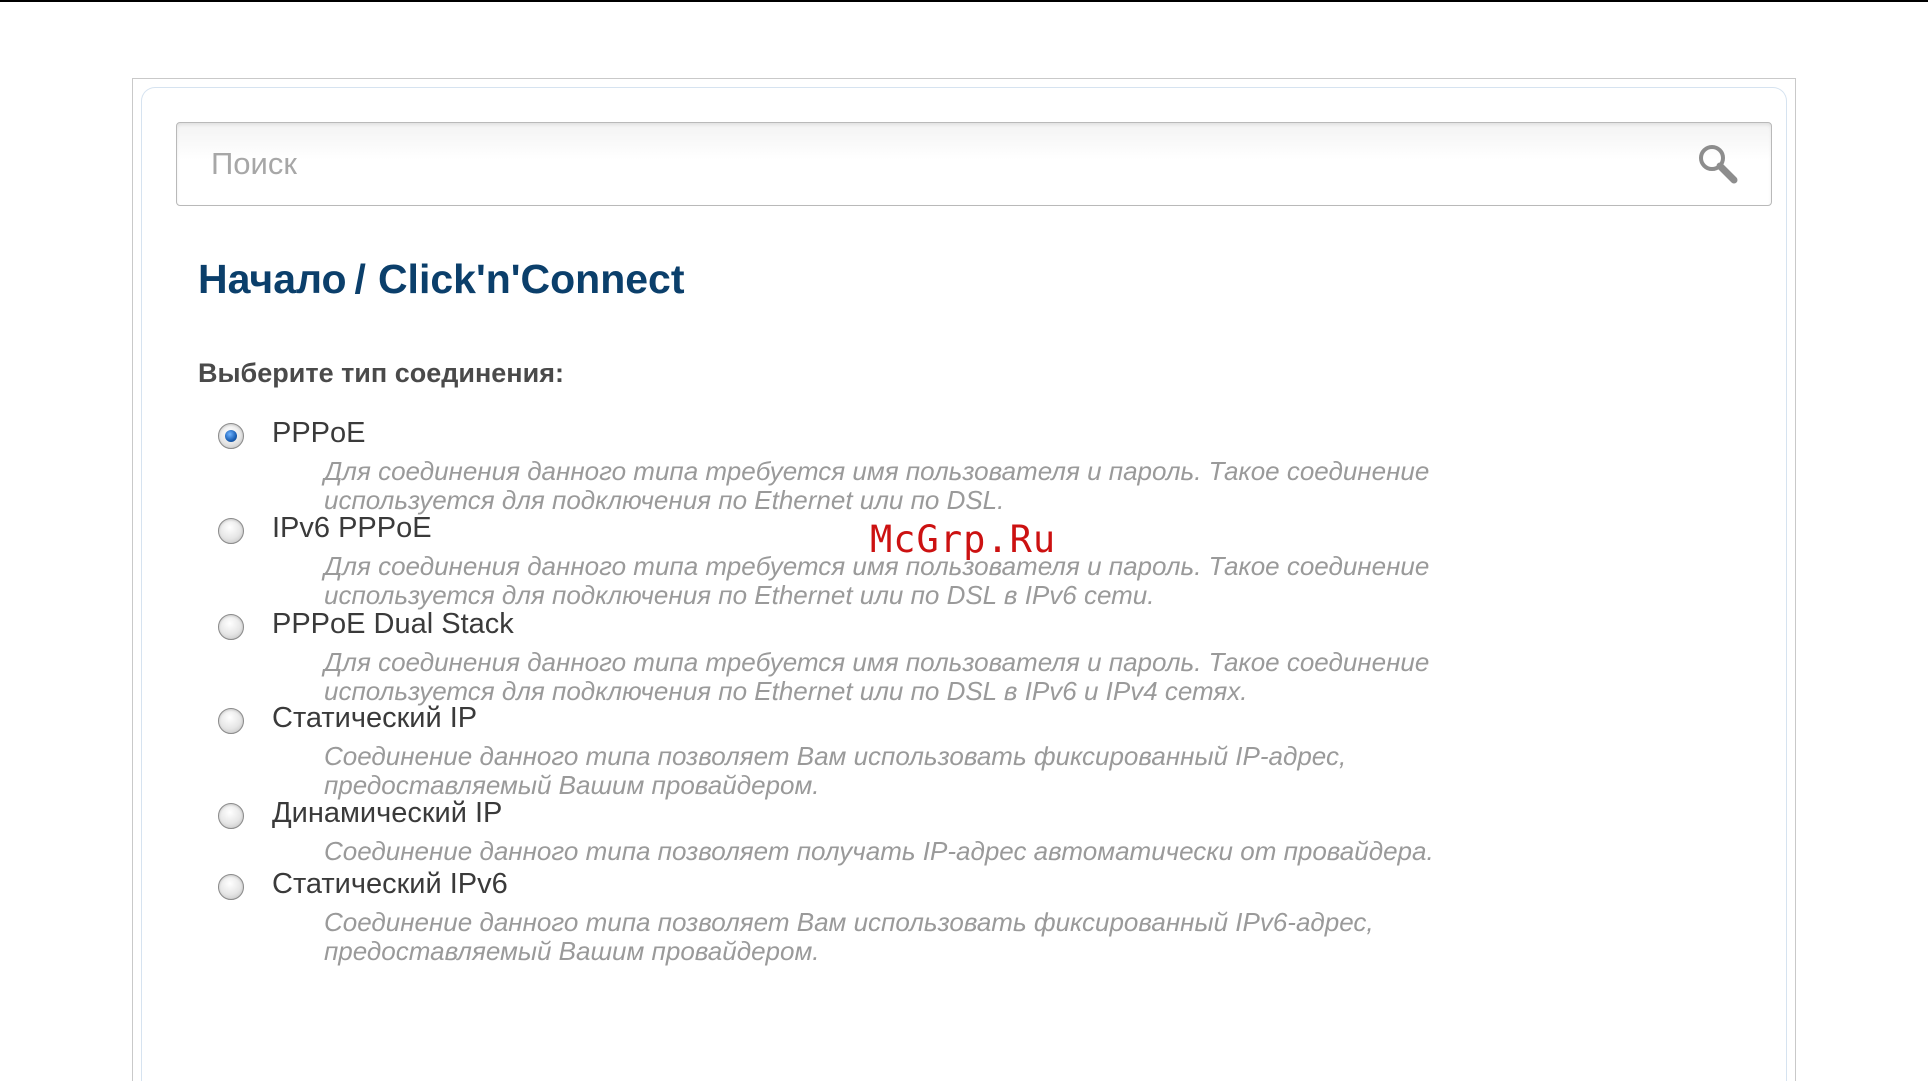  What do you see at coordinates (231, 721) in the screenshot?
I see `radio-static-ip` at bounding box center [231, 721].